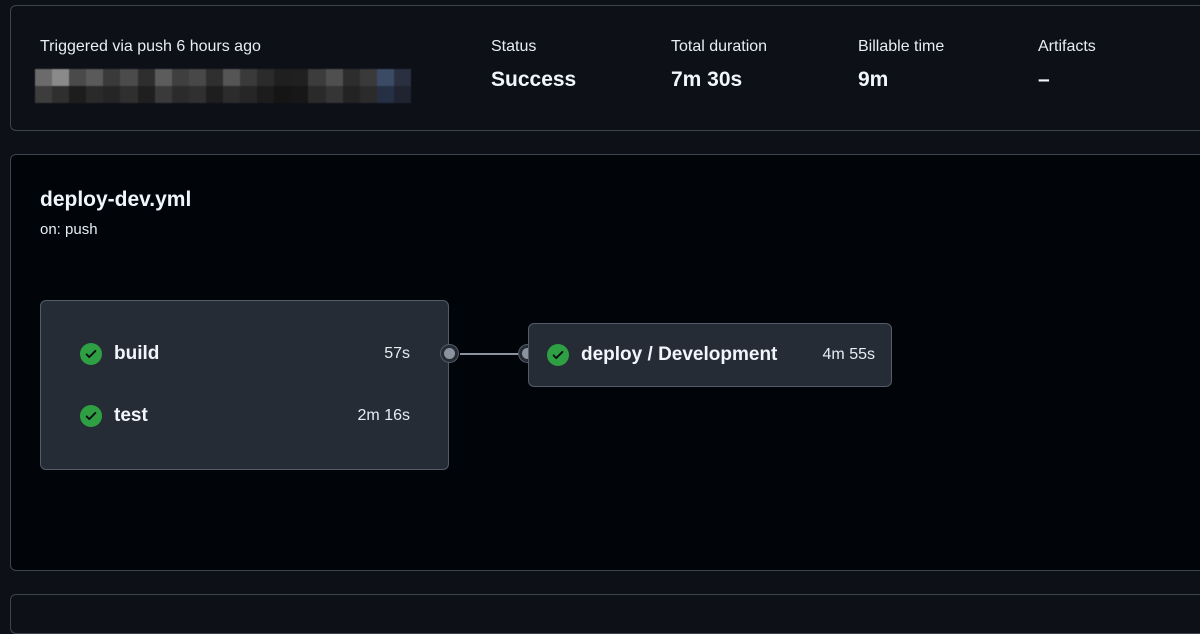 The image size is (1200, 634). I want to click on job-deploy-development: deploy / Development 4m 55s, so click(710, 355).